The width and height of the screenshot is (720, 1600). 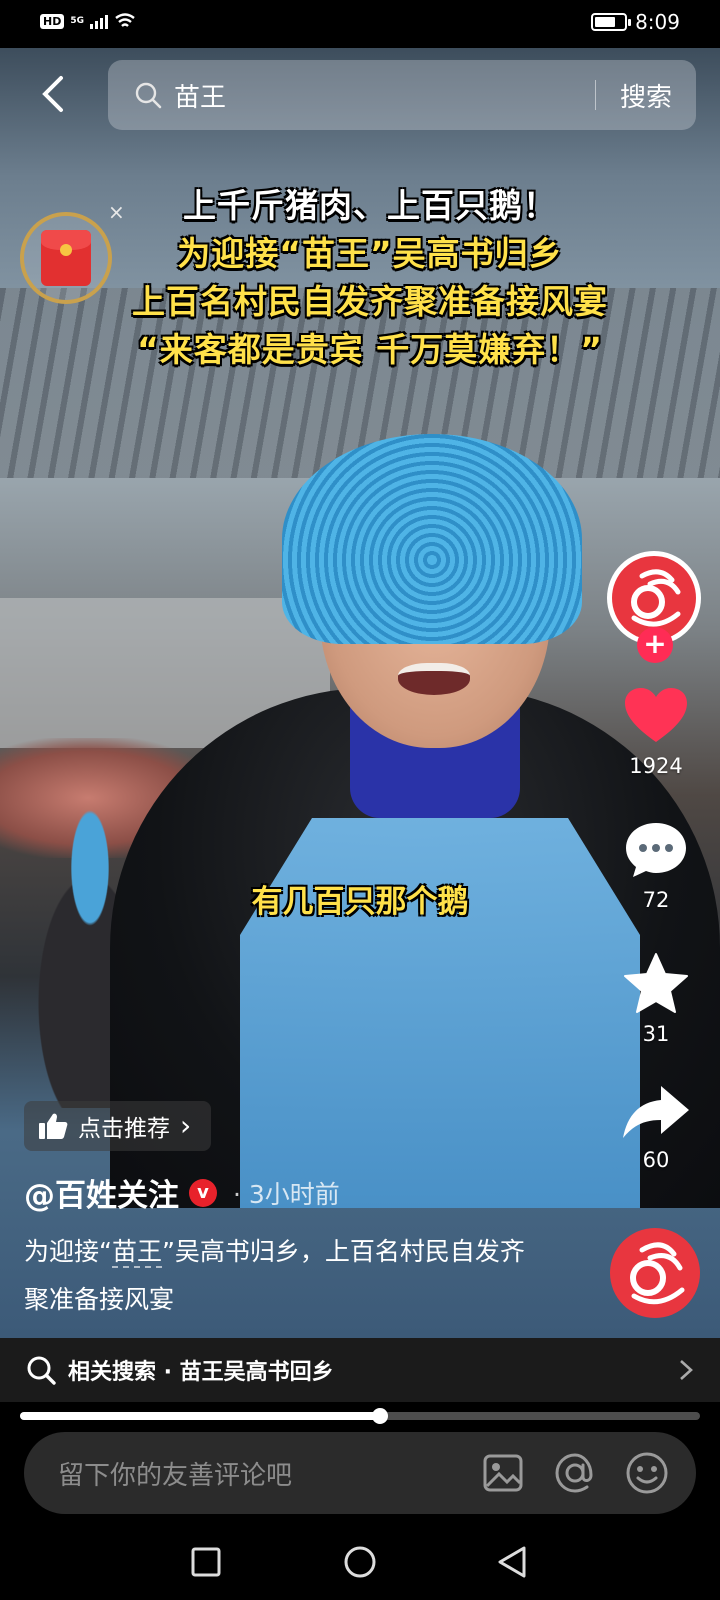 What do you see at coordinates (286, 1194) in the screenshot?
I see `post-time: · 3小时前` at bounding box center [286, 1194].